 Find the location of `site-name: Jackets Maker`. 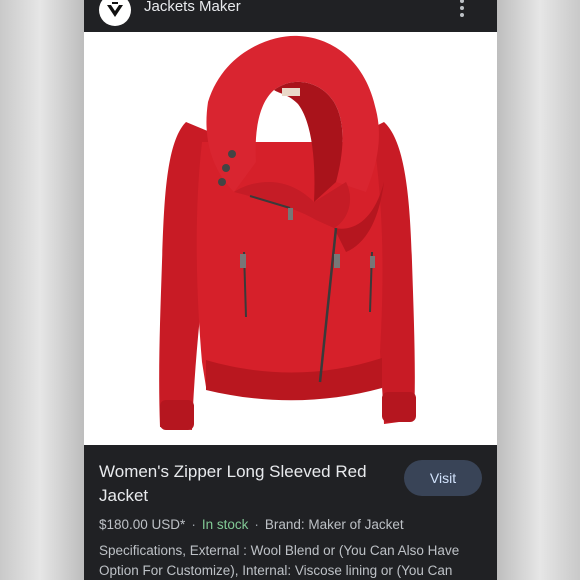

site-name: Jackets Maker is located at coordinates (192, 7).